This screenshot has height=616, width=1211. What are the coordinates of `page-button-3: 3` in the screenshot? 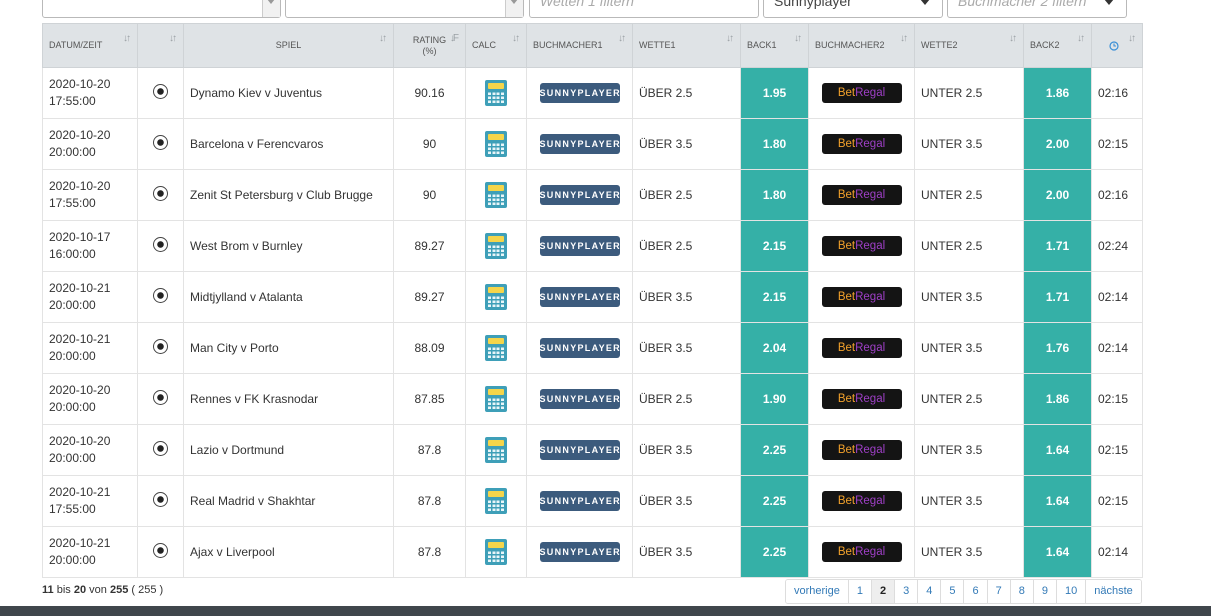 It's located at (906, 591).